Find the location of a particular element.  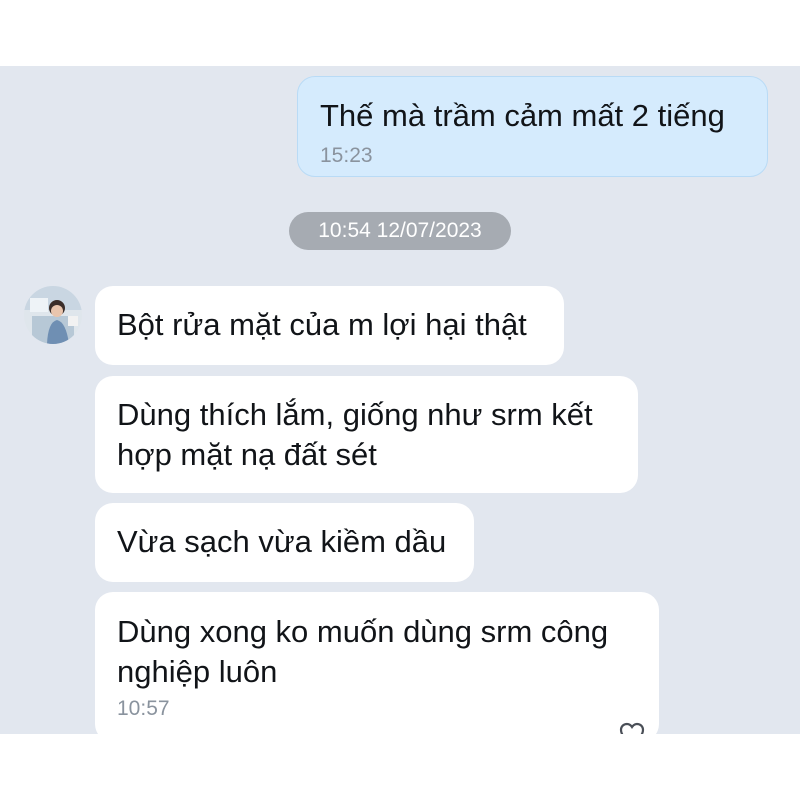

message-timestamp: 15:23 is located at coordinates (346, 155).